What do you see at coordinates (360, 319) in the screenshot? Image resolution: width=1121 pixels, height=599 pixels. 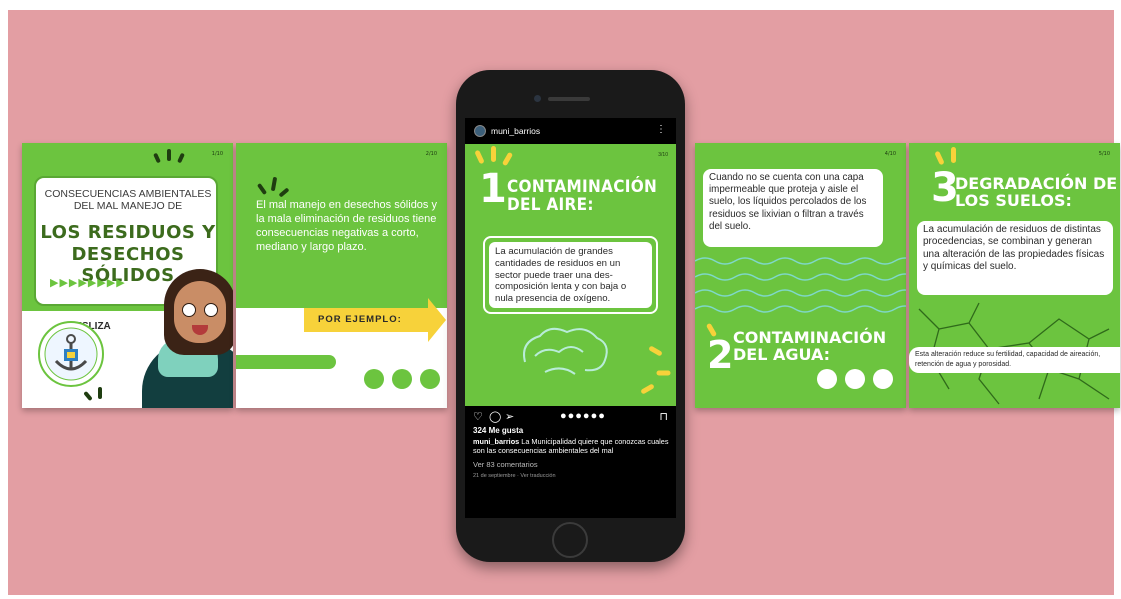 I see `example-banner-label: POR EJEMPLO:` at bounding box center [360, 319].